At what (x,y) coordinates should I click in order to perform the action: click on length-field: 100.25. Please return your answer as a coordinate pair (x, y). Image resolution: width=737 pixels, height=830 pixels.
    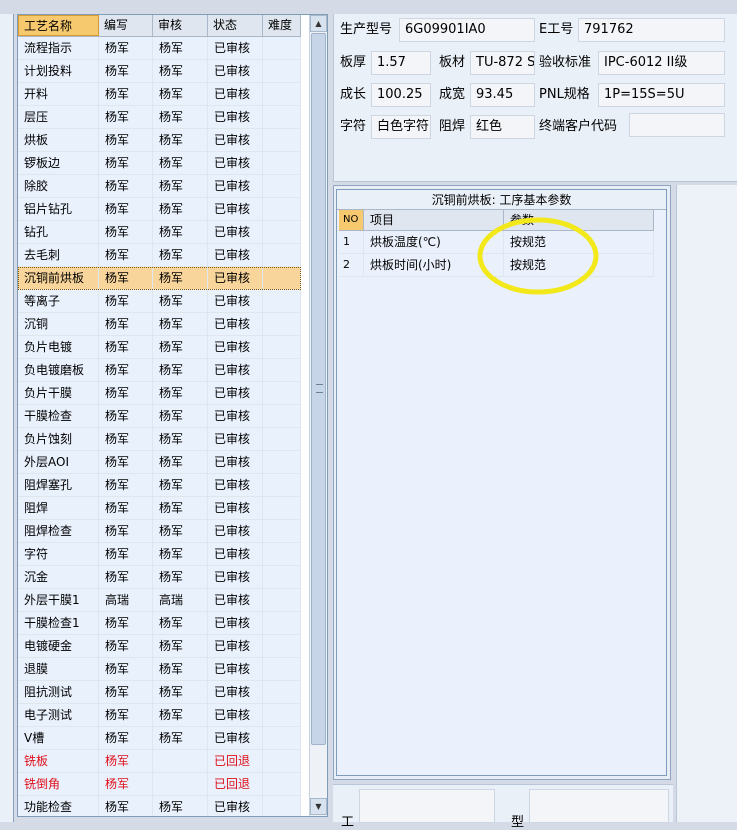
    Looking at the image, I should click on (401, 95).